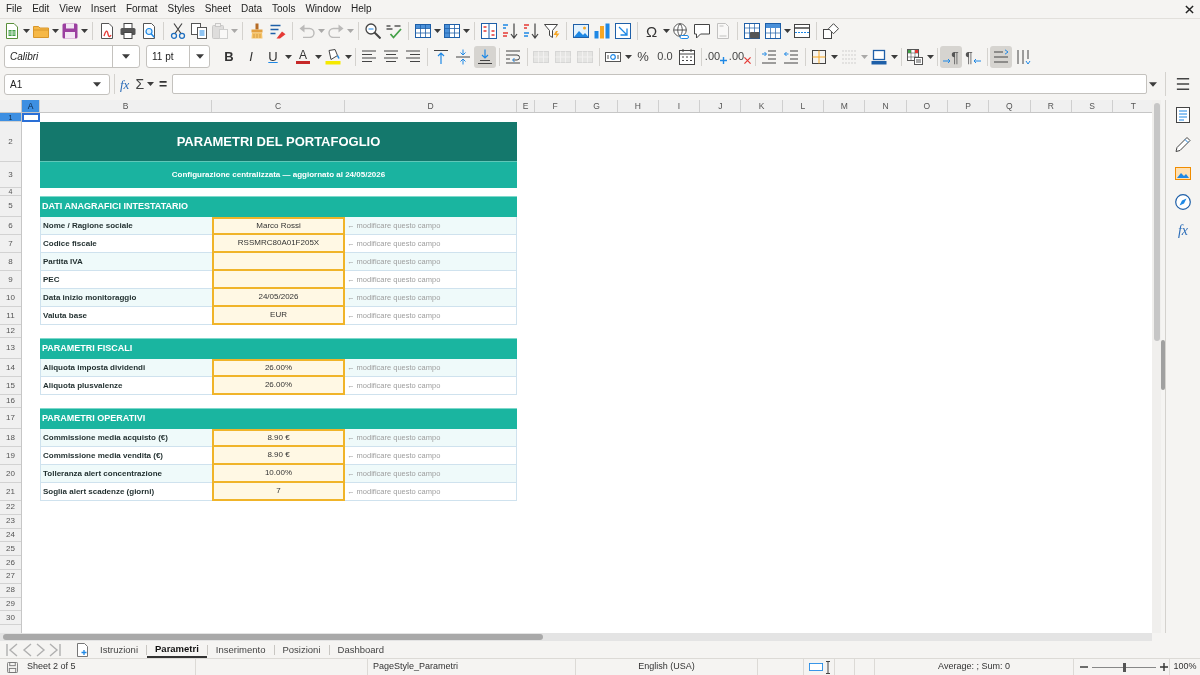 This screenshot has height=675, width=1200. What do you see at coordinates (431, 106) in the screenshot?
I see `column-header: D` at bounding box center [431, 106].